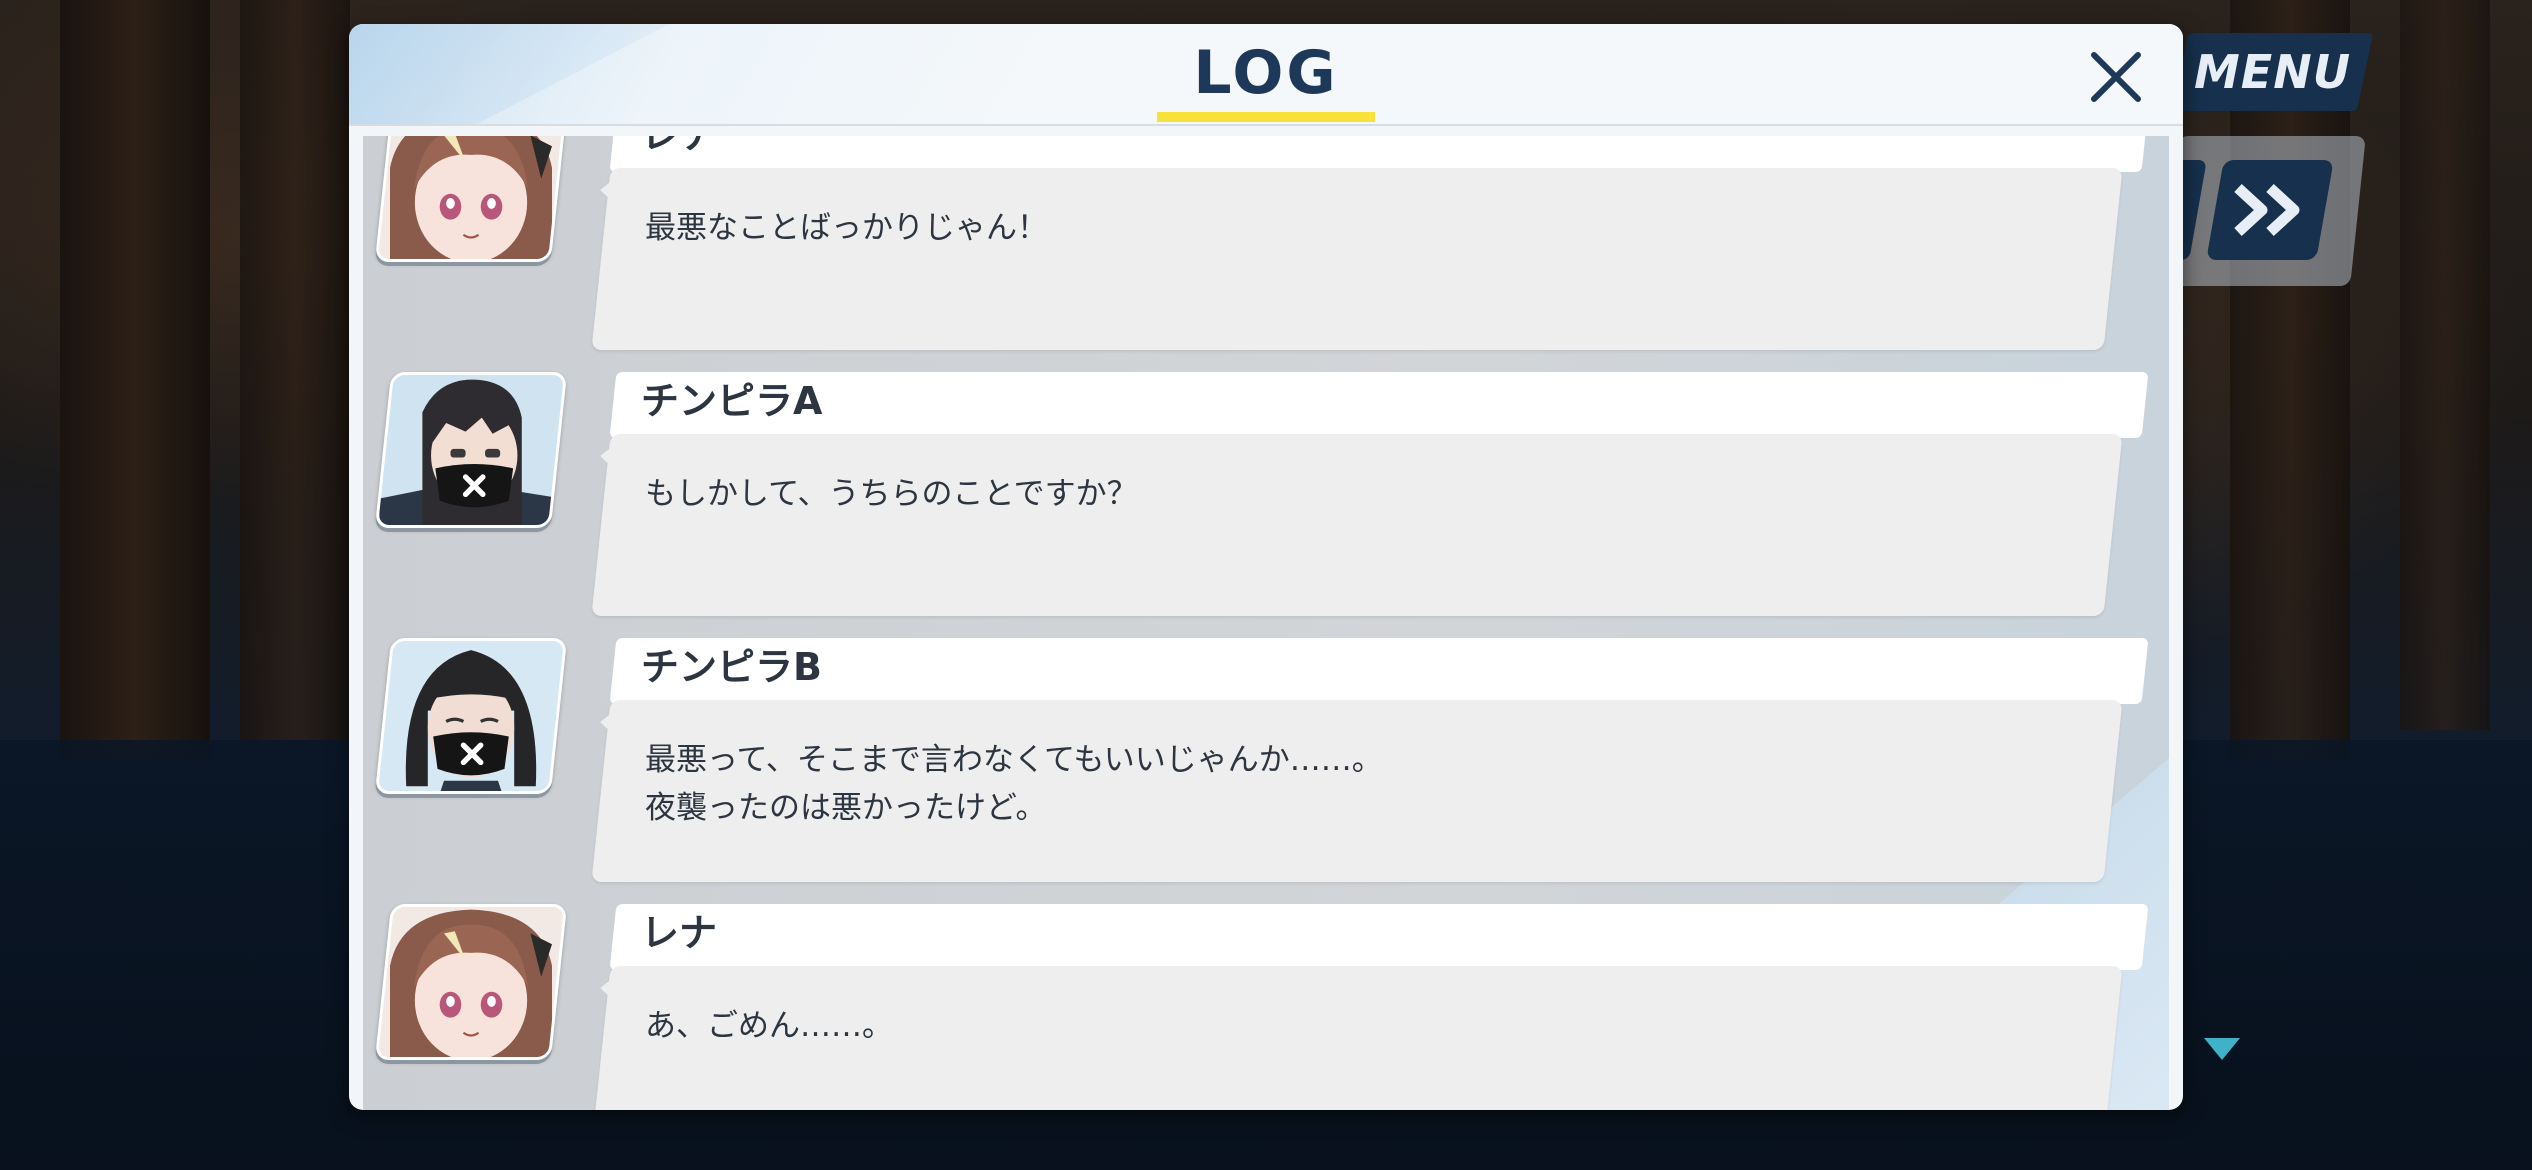  I want to click on log-entry: レナ あ、ごめん……。, so click(1266, 1004).